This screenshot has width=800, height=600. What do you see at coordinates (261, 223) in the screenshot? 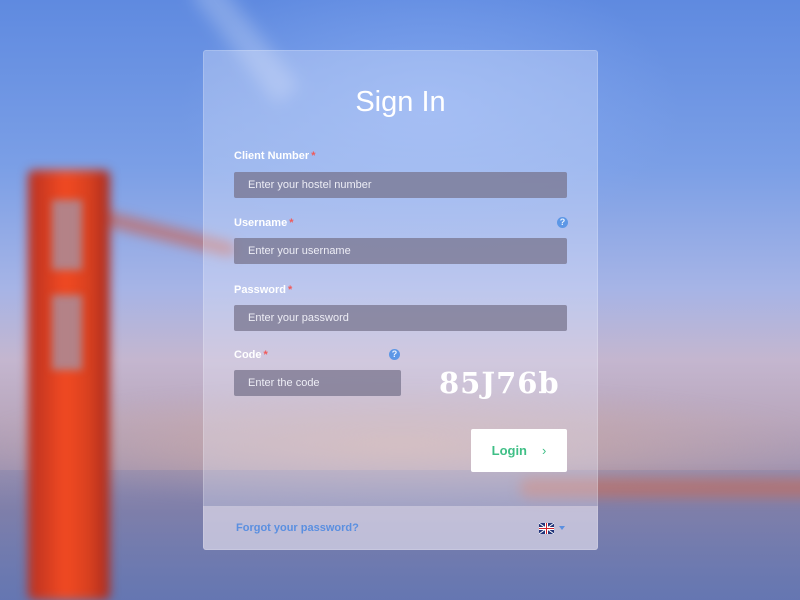
I see `username-label-text: Username` at bounding box center [261, 223].